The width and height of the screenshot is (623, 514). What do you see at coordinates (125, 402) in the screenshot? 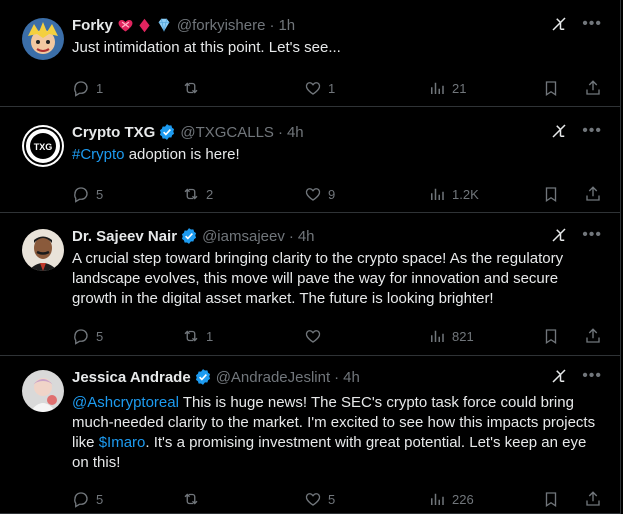
I see `tweet-link: @Ashcryptoreal` at bounding box center [125, 402].